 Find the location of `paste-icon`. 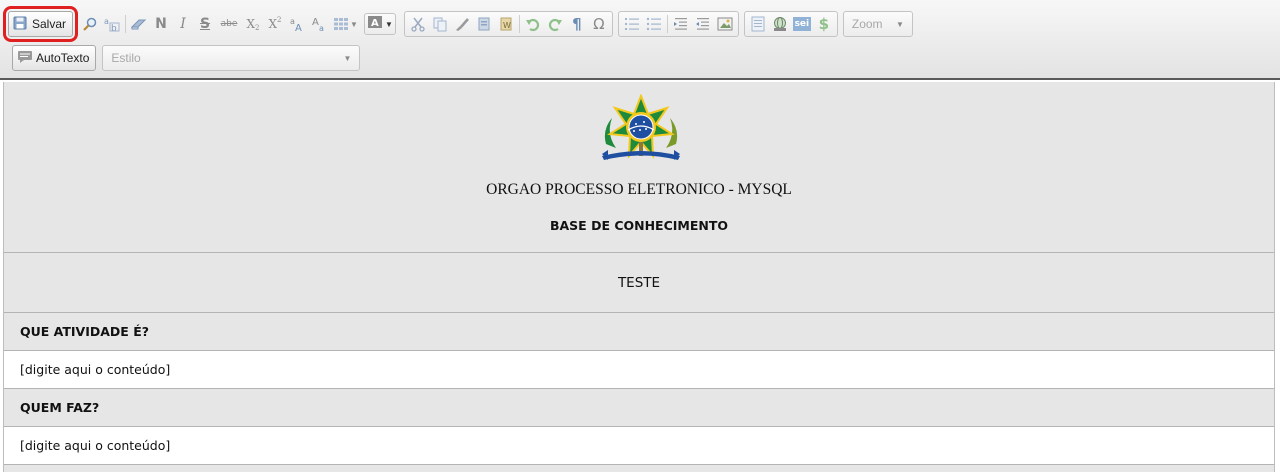

paste-icon is located at coordinates (484, 24).